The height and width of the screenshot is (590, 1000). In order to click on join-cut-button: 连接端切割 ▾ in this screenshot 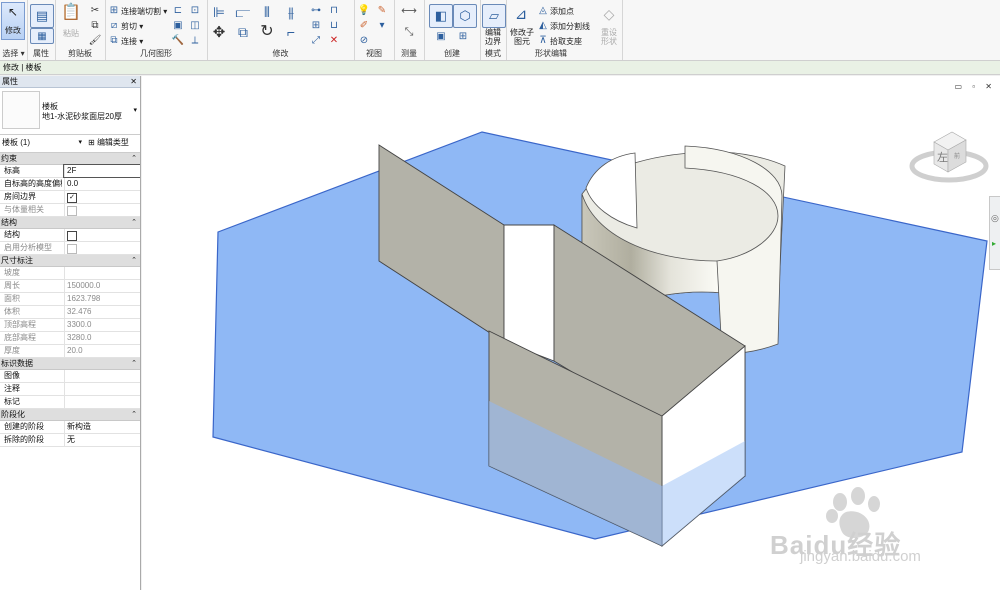, I will do `click(144, 11)`.